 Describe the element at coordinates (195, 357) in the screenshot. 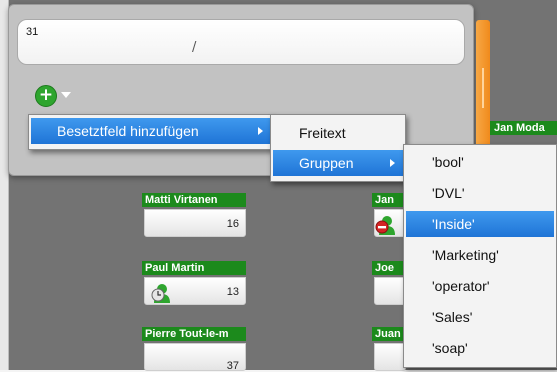

I see `card-body: 37` at that location.